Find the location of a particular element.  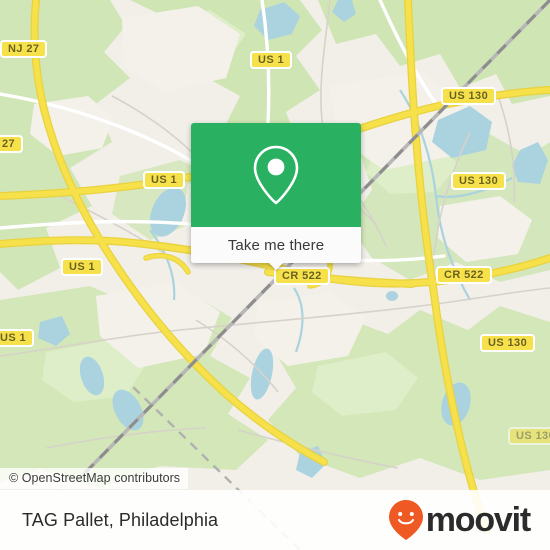

moovit-wordmark: moovit is located at coordinates (478, 520).